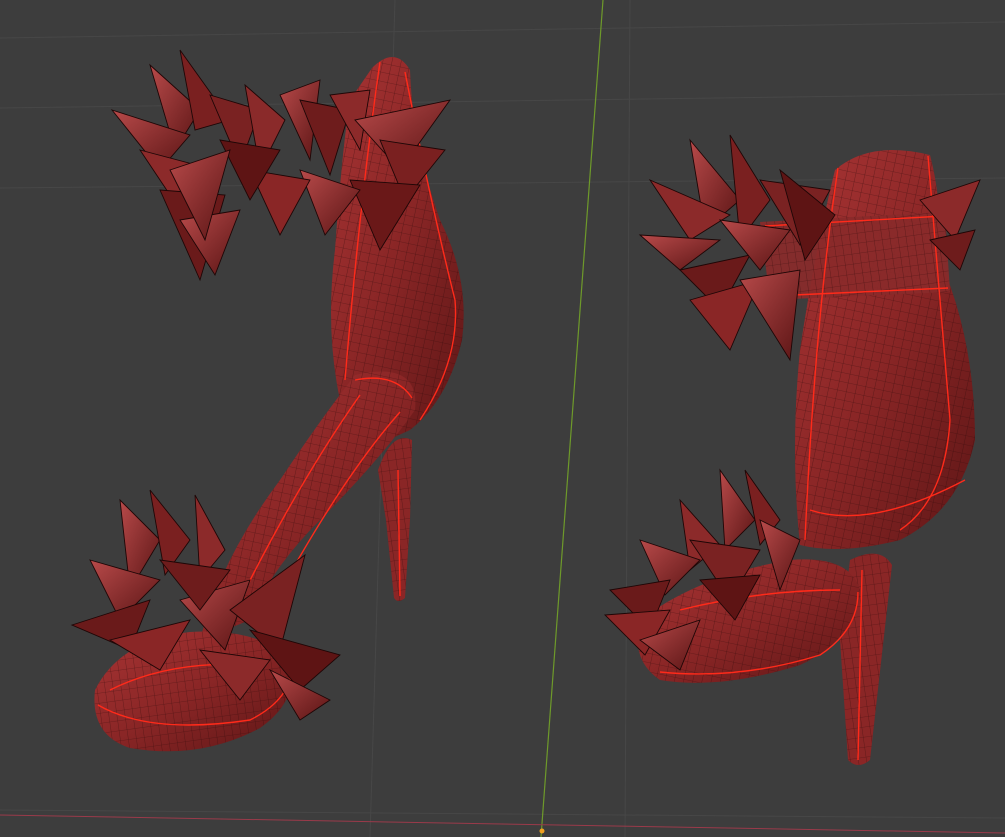 This screenshot has width=1005, height=837. Describe the element at coordinates (572, 418) in the screenshot. I see `y-axis-line` at that location.